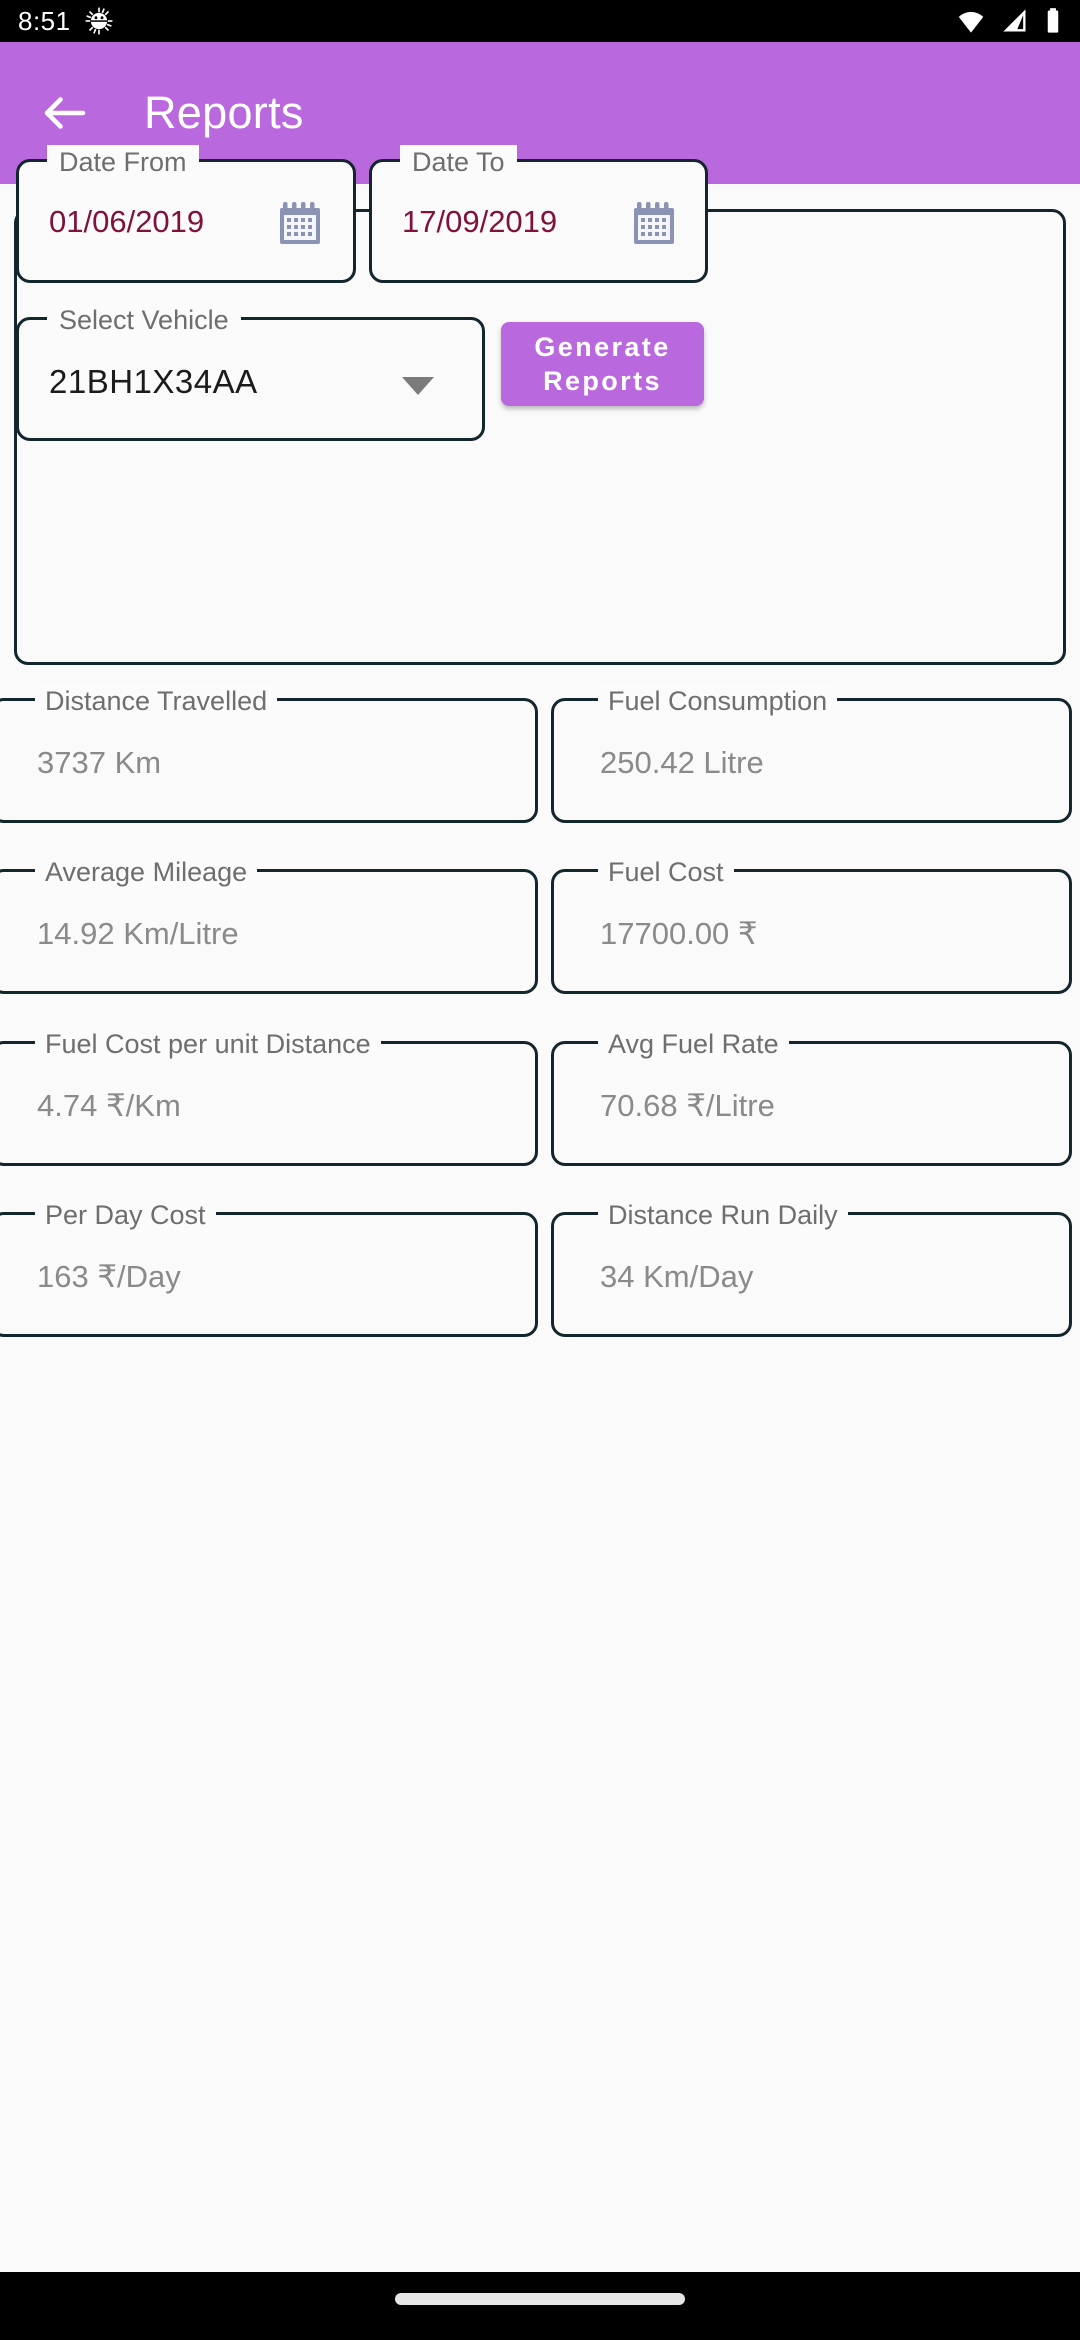  I want to click on result-value: 163 ₹/Day, so click(109, 1276).